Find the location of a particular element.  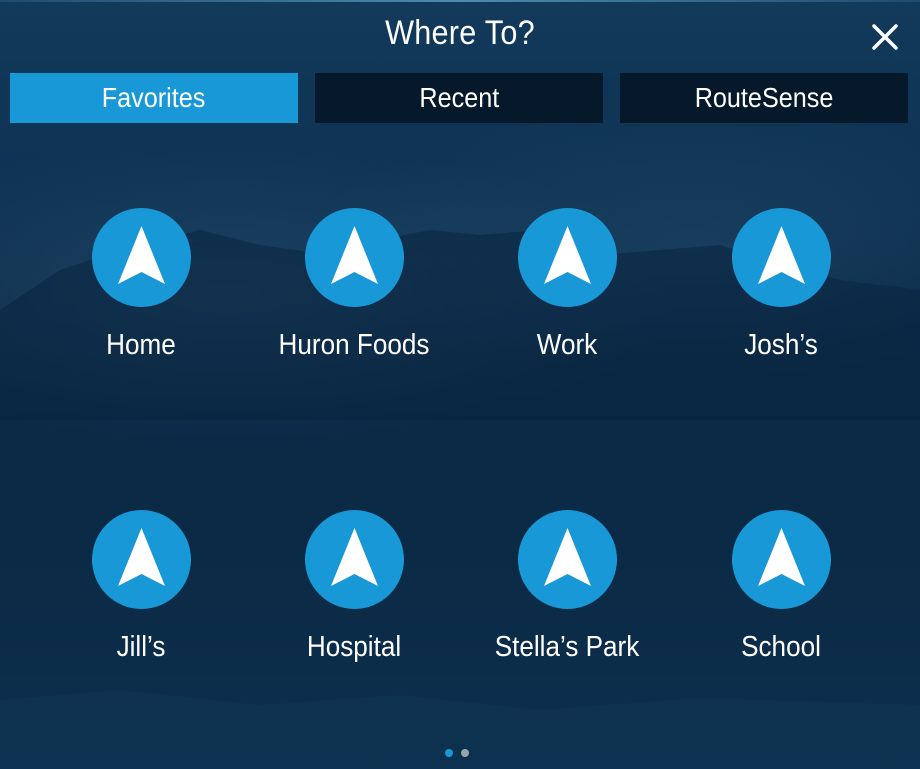

favorite-item: Josh’s is located at coordinates (781, 285).